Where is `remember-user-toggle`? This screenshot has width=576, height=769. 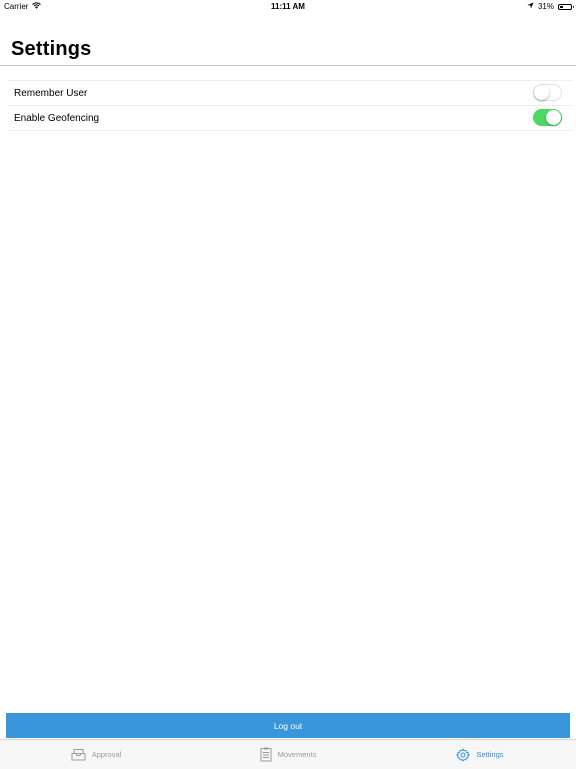 remember-user-toggle is located at coordinates (547, 92).